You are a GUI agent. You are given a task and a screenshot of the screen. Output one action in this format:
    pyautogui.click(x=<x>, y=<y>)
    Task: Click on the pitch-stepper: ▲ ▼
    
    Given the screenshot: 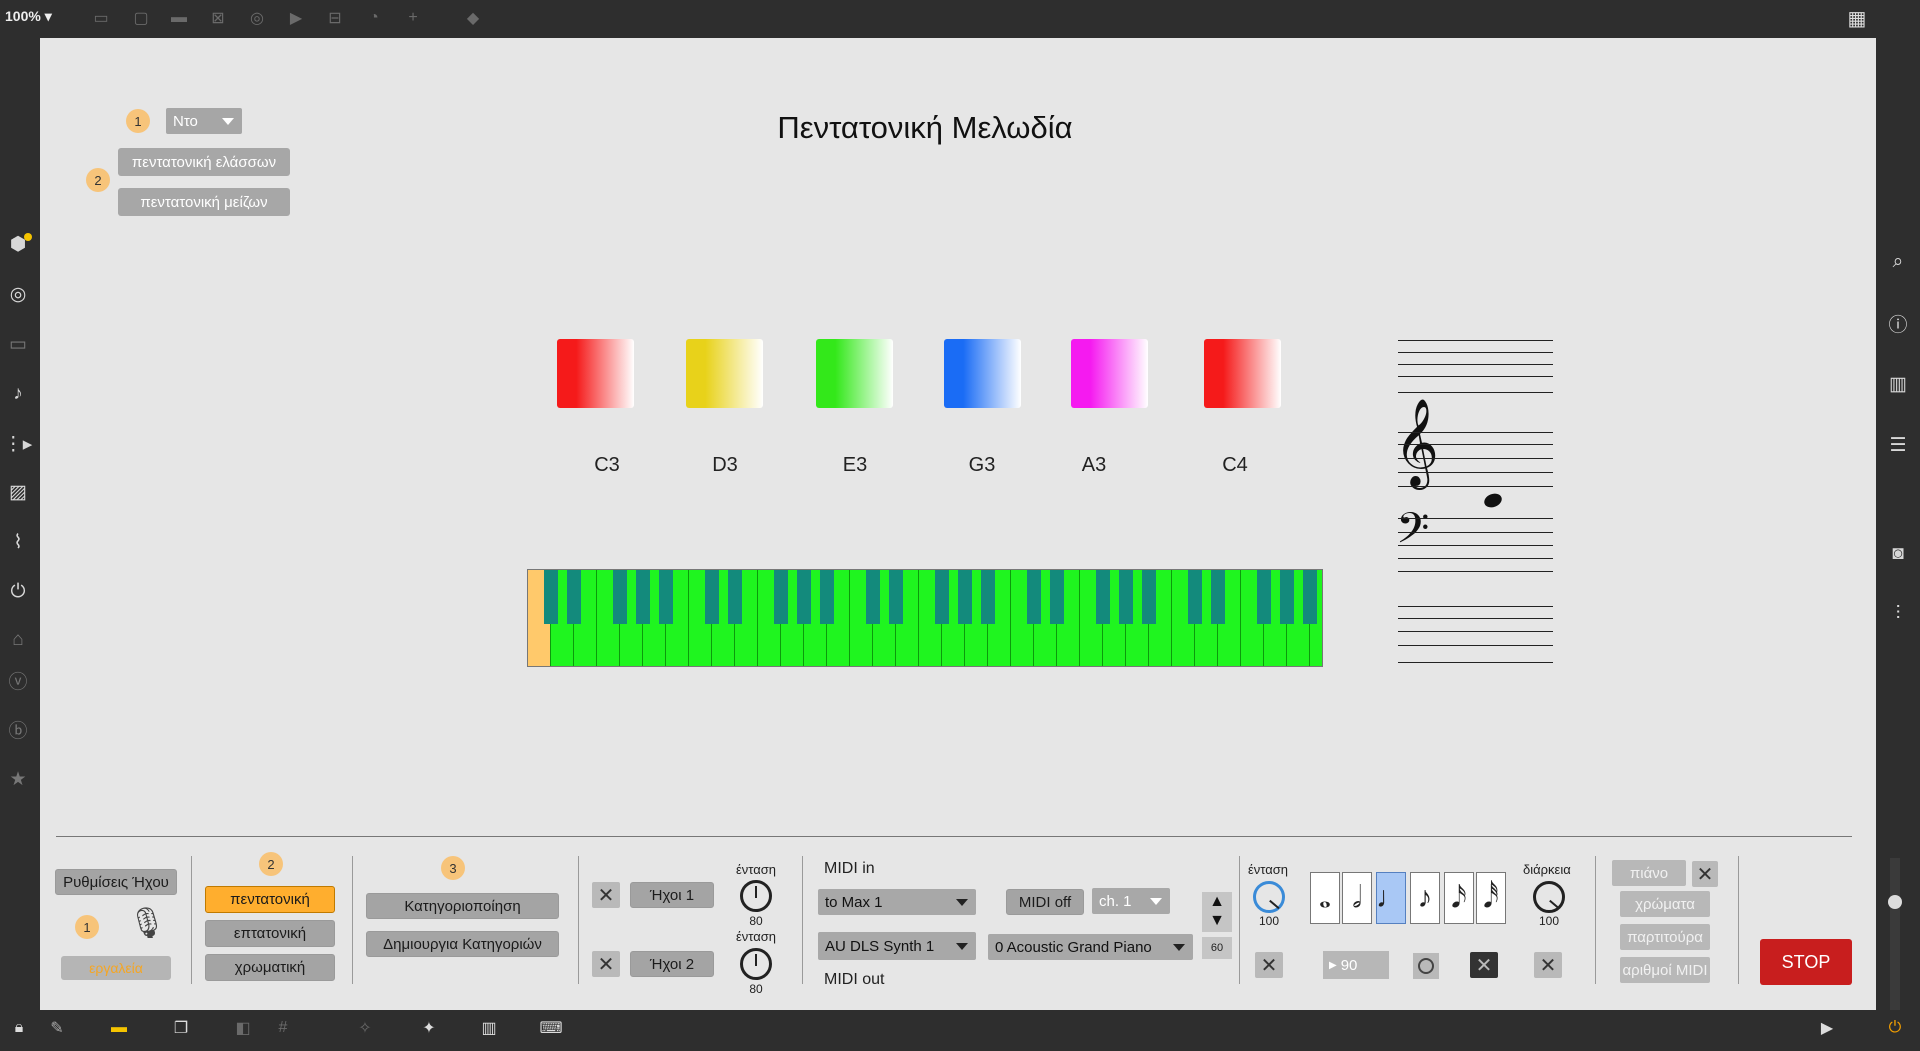 What is the action you would take?
    pyautogui.click(x=1217, y=912)
    